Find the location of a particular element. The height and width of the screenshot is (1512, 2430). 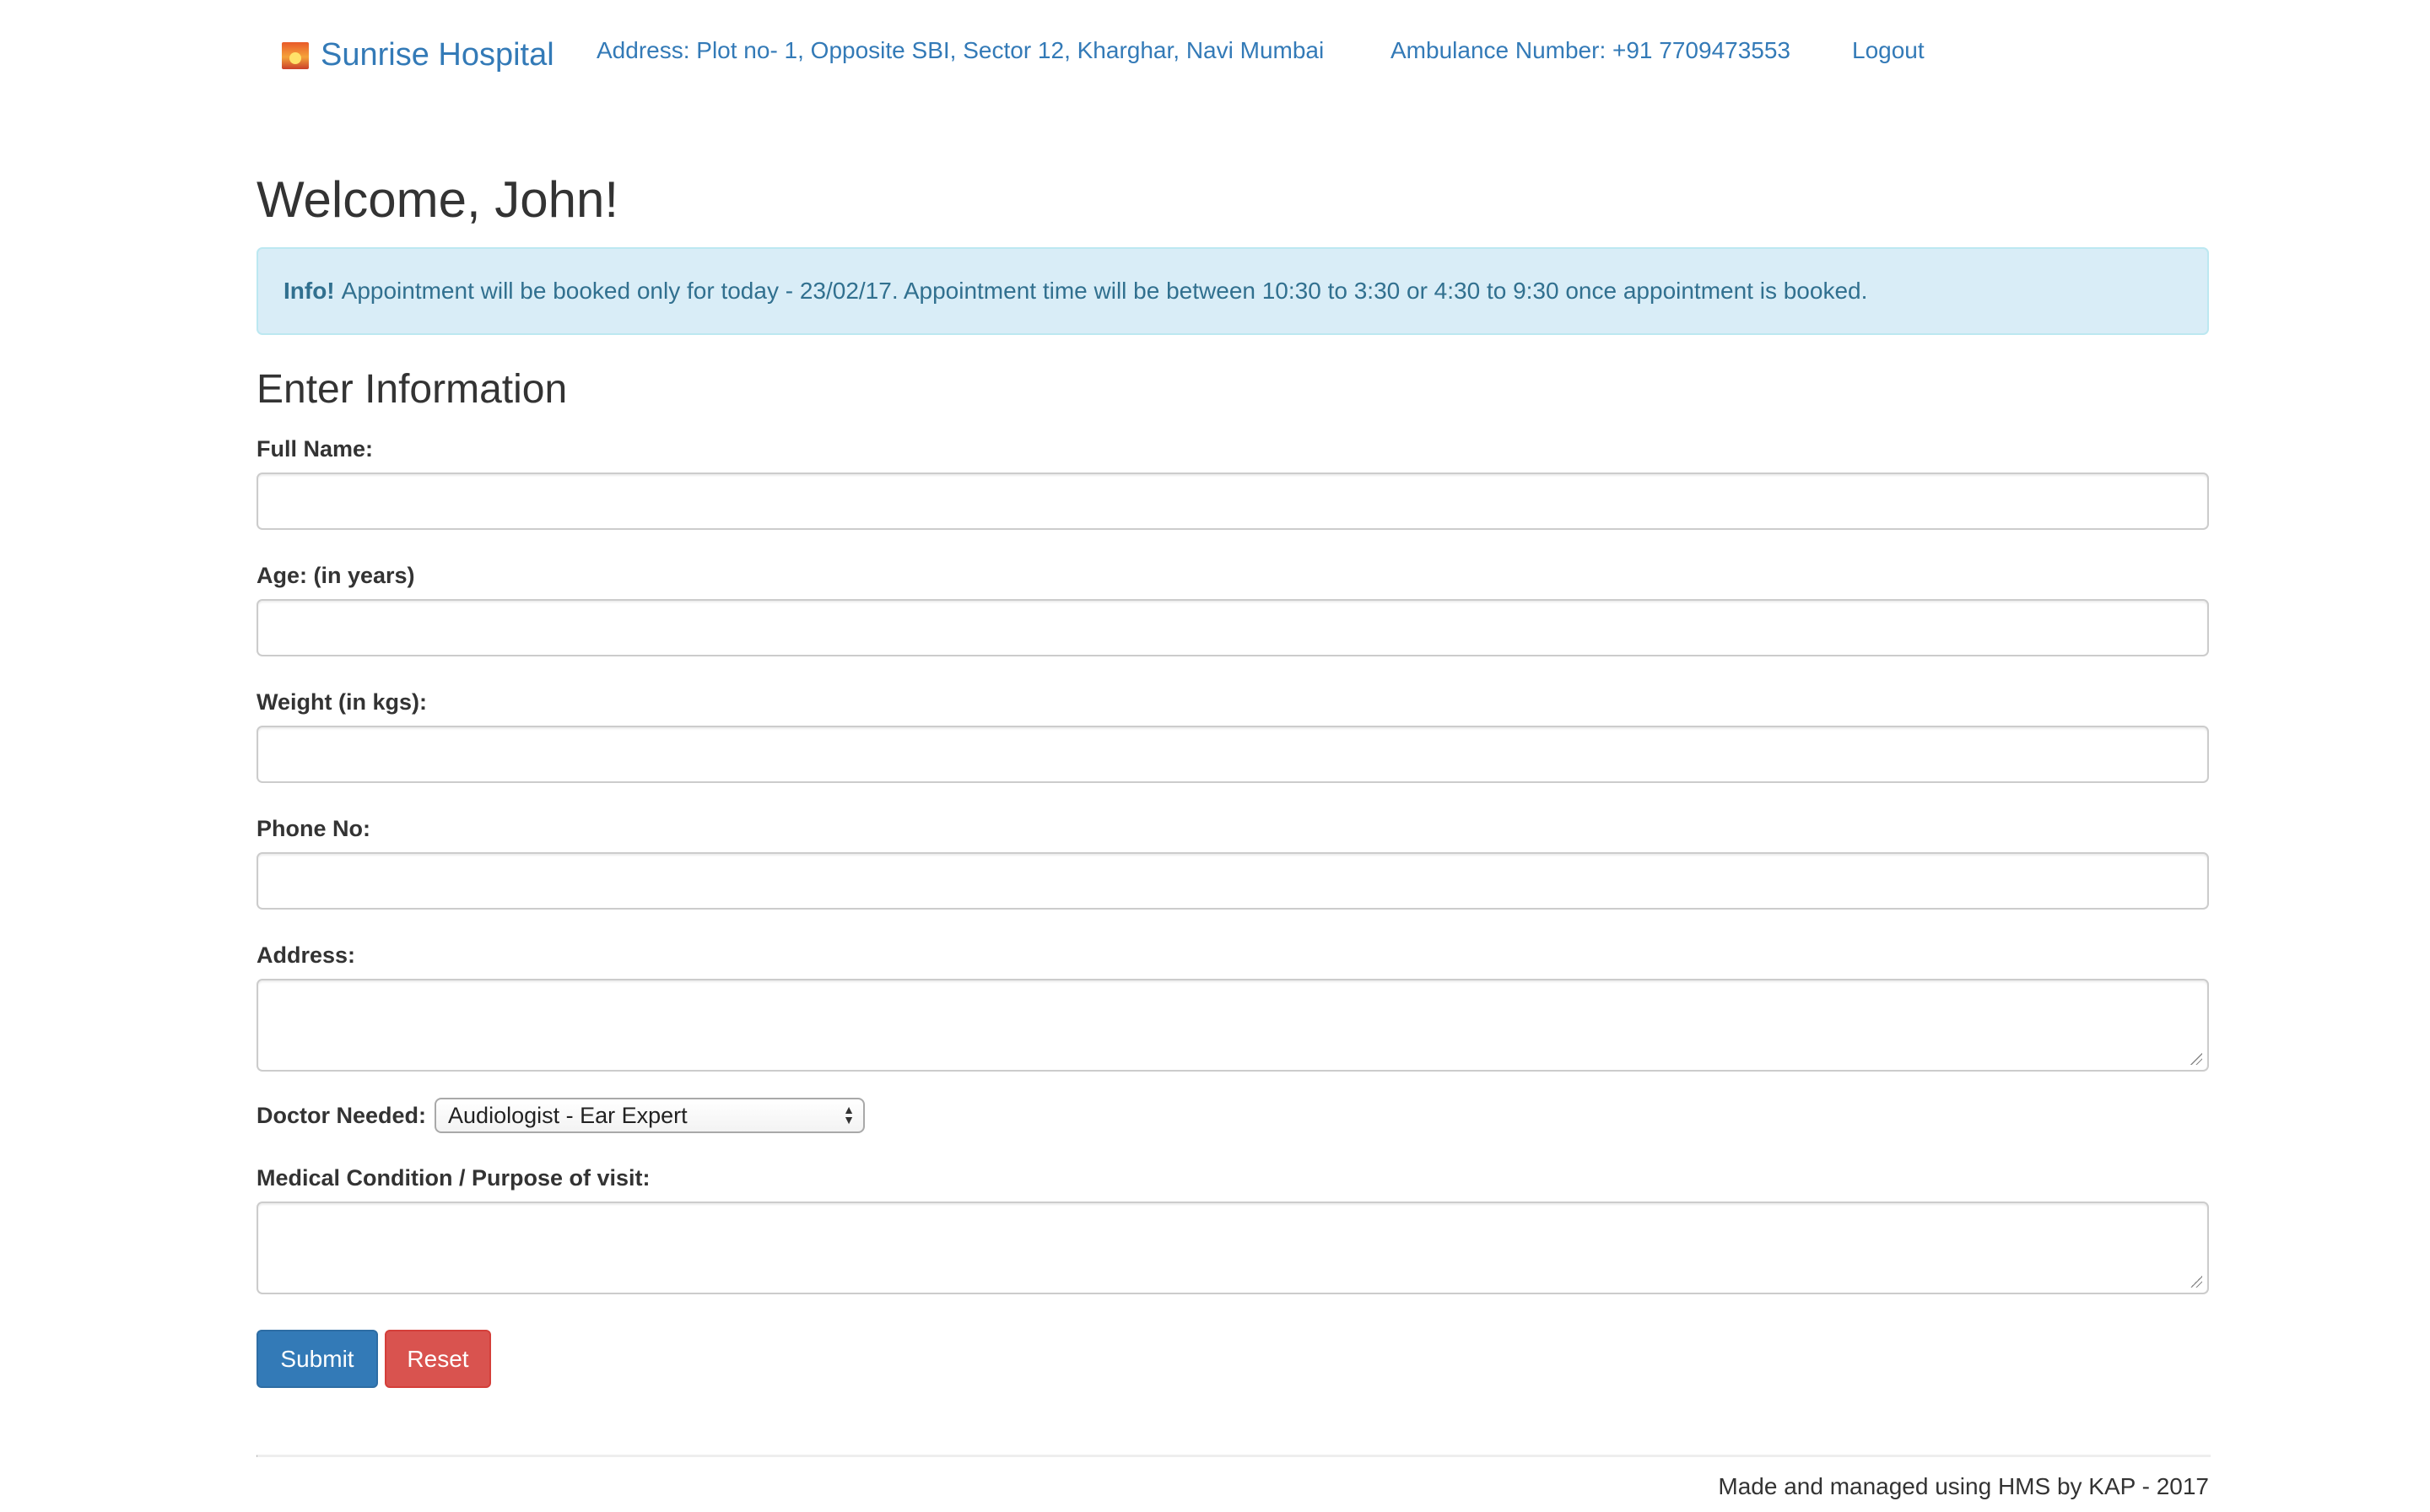

info-alert-label: Info! is located at coordinates (309, 291).